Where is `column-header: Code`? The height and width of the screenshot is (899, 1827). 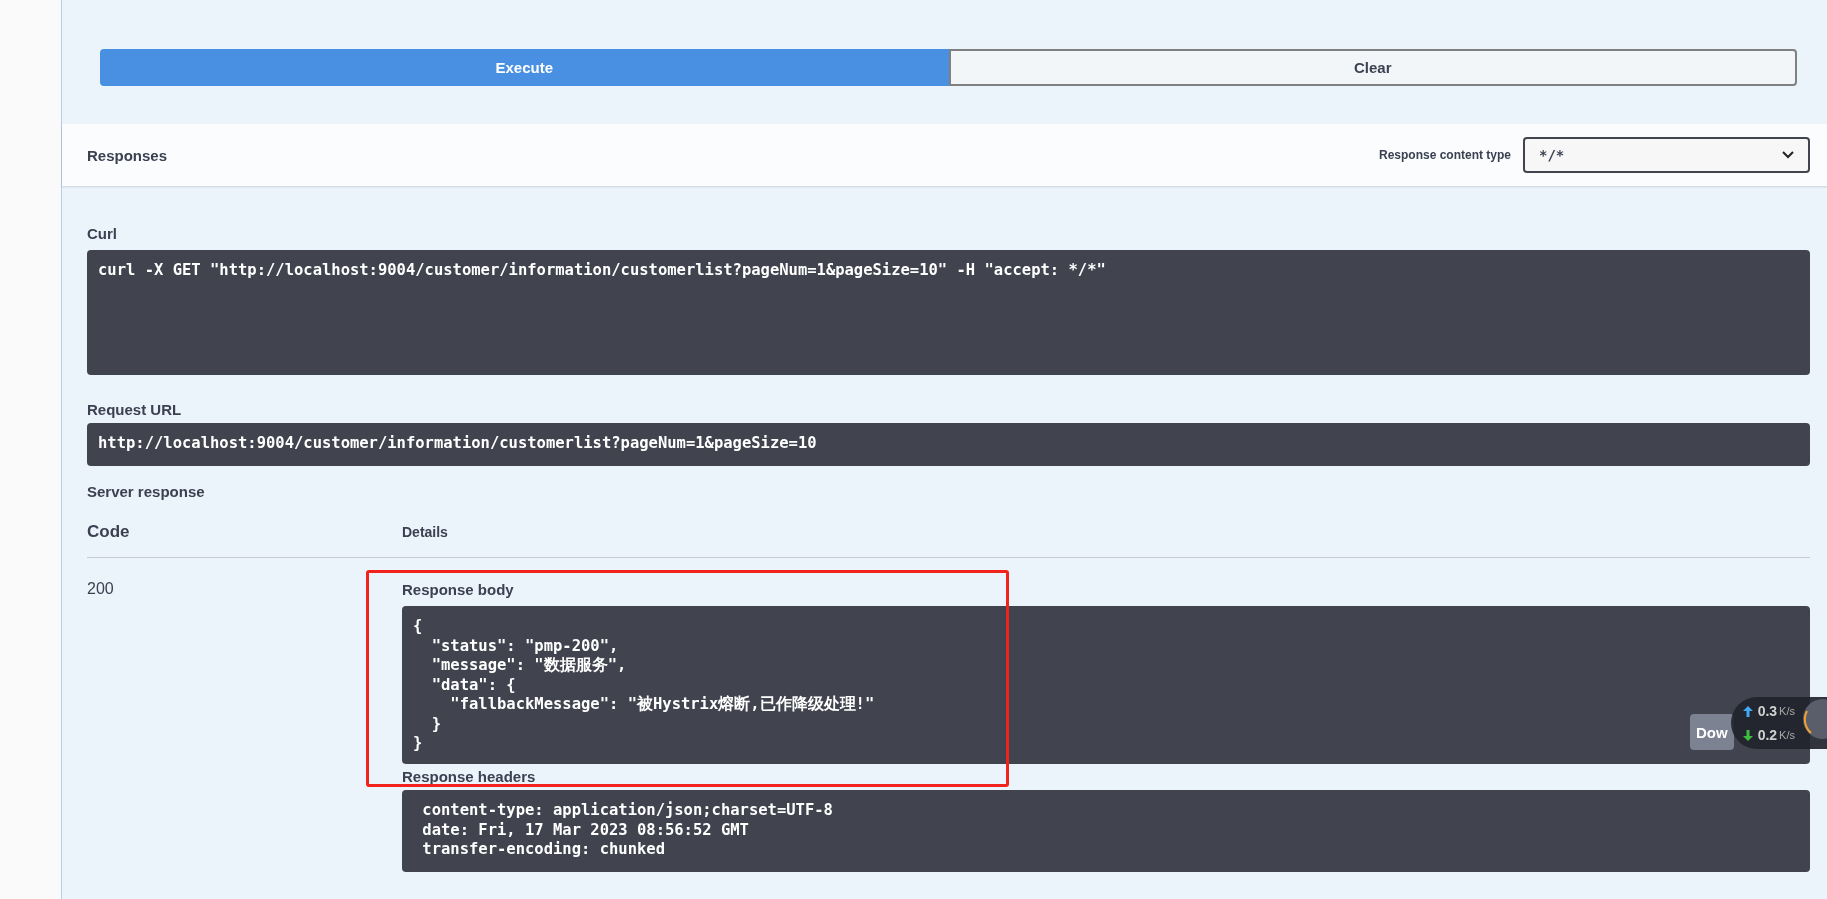
column-header: Code is located at coordinates (108, 531).